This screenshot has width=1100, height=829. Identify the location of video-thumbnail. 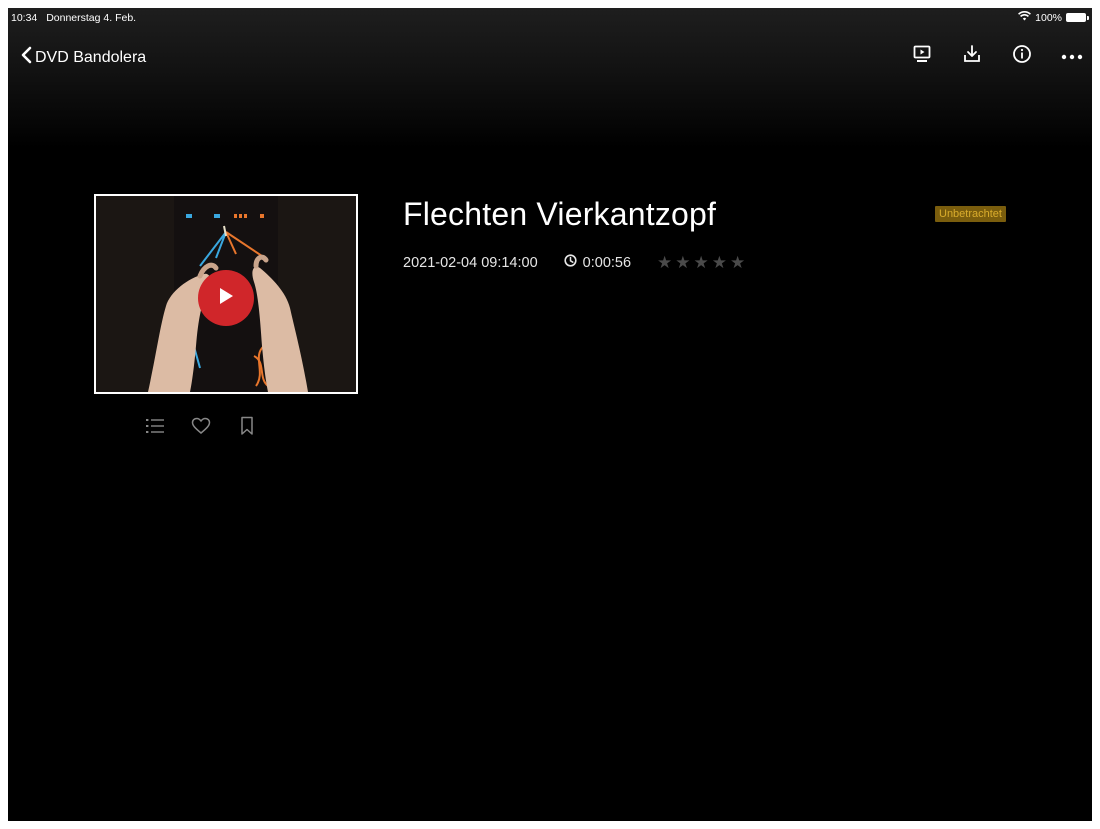
(226, 294).